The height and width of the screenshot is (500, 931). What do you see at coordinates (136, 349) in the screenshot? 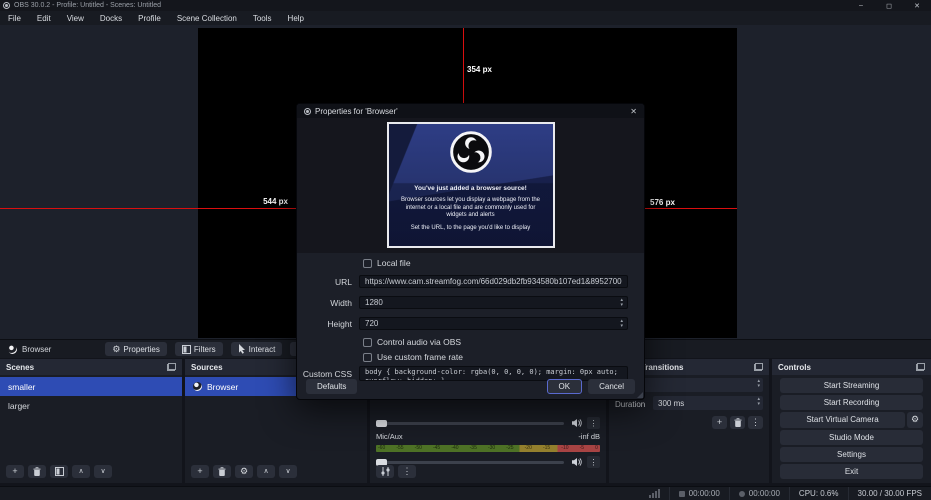
I see `source-properties-button: ⚙ Properties` at bounding box center [136, 349].